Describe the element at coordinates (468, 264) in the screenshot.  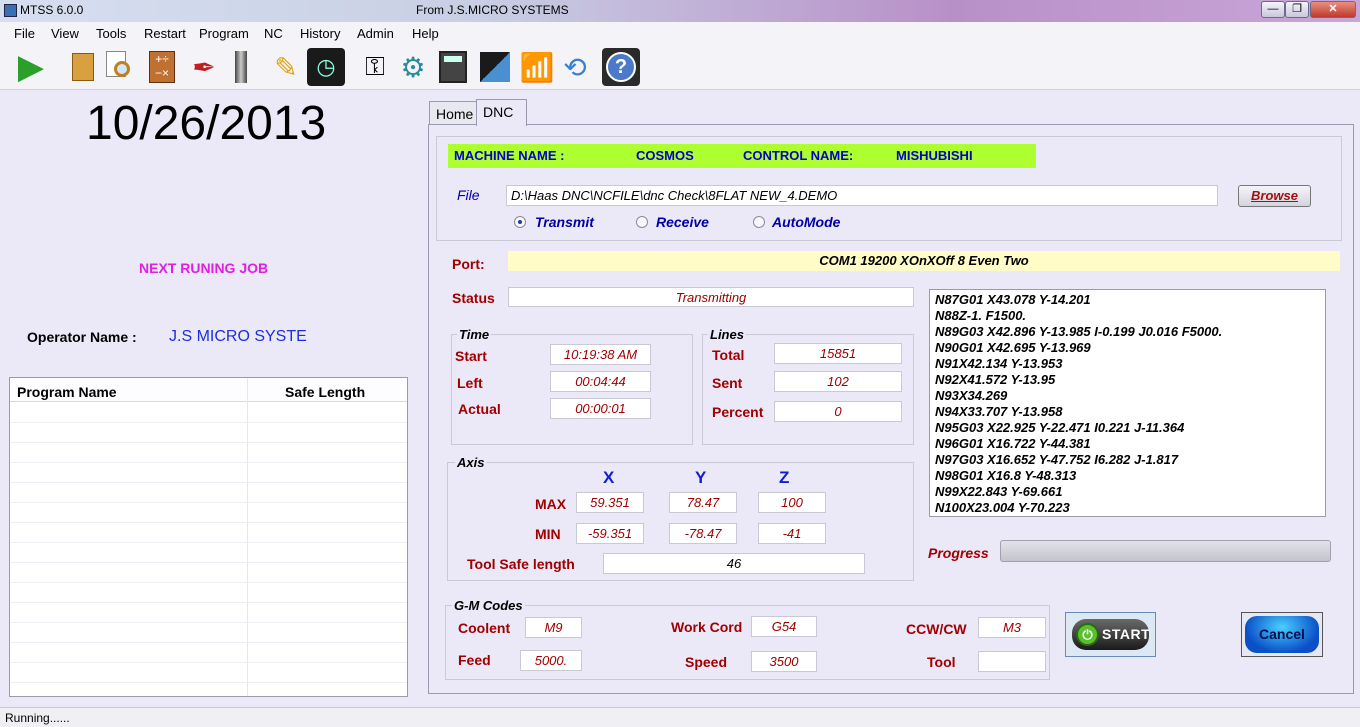
I see `port-label: Port:` at that location.